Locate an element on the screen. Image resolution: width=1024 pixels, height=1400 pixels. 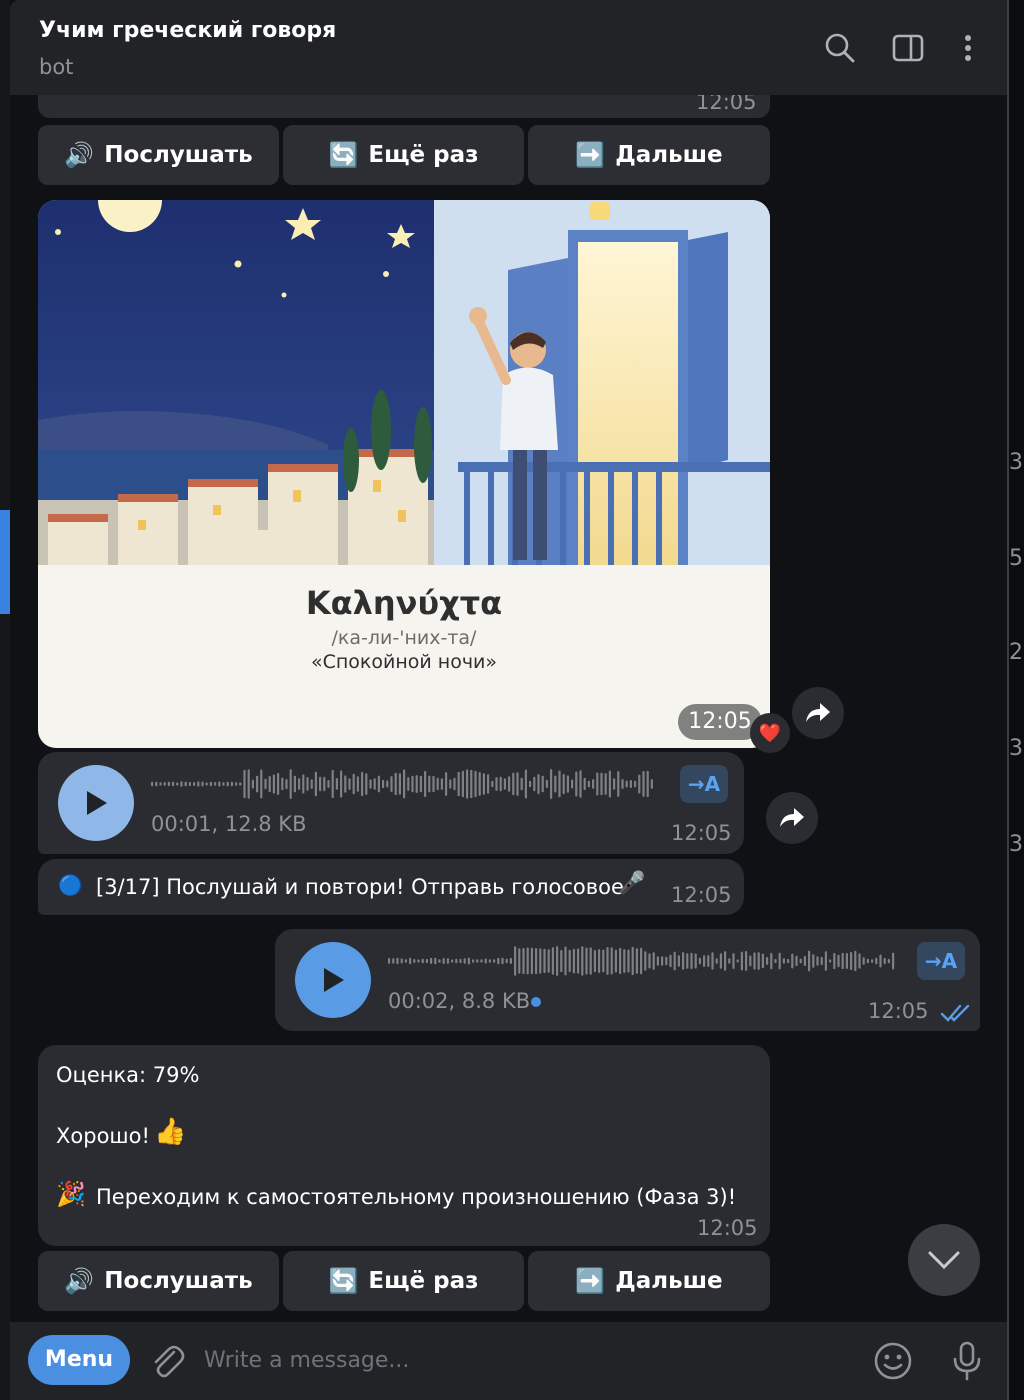
search-icon is located at coordinates (840, 48).